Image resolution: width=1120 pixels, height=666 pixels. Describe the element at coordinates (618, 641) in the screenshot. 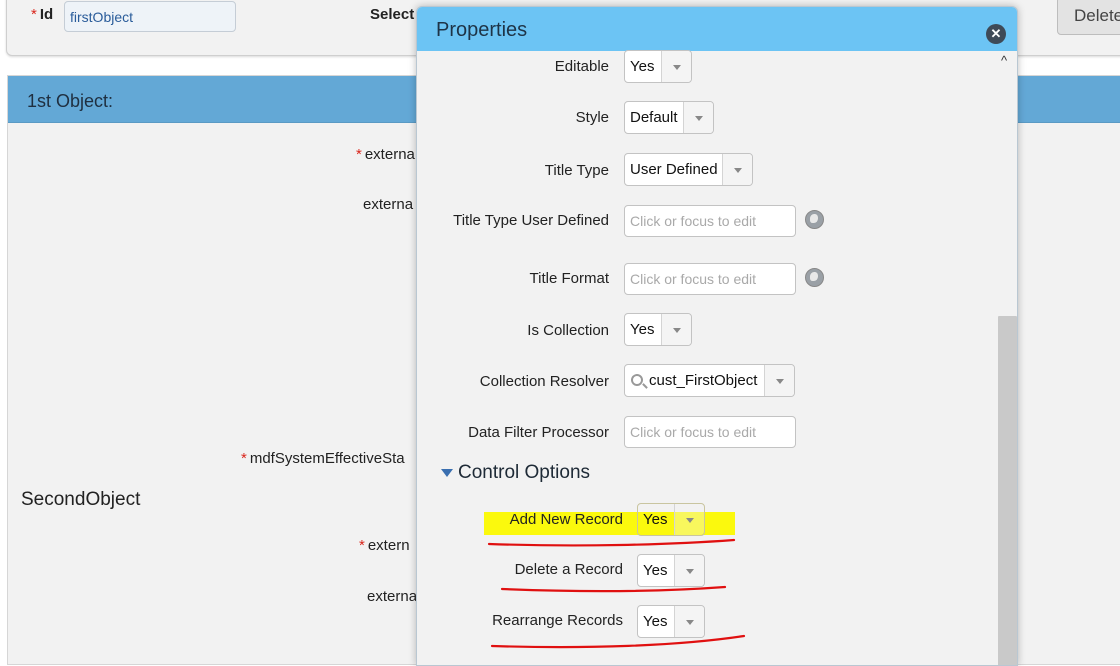

I see `underline-rearrange-records` at that location.